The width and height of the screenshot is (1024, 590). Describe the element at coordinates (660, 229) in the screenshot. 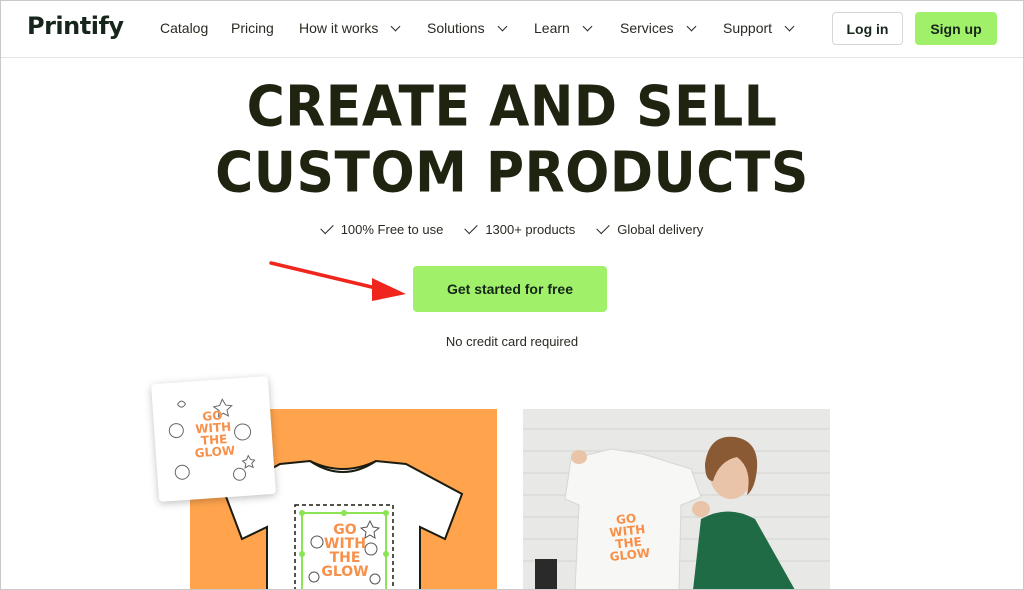

I see `feature-label: Global delivery` at that location.